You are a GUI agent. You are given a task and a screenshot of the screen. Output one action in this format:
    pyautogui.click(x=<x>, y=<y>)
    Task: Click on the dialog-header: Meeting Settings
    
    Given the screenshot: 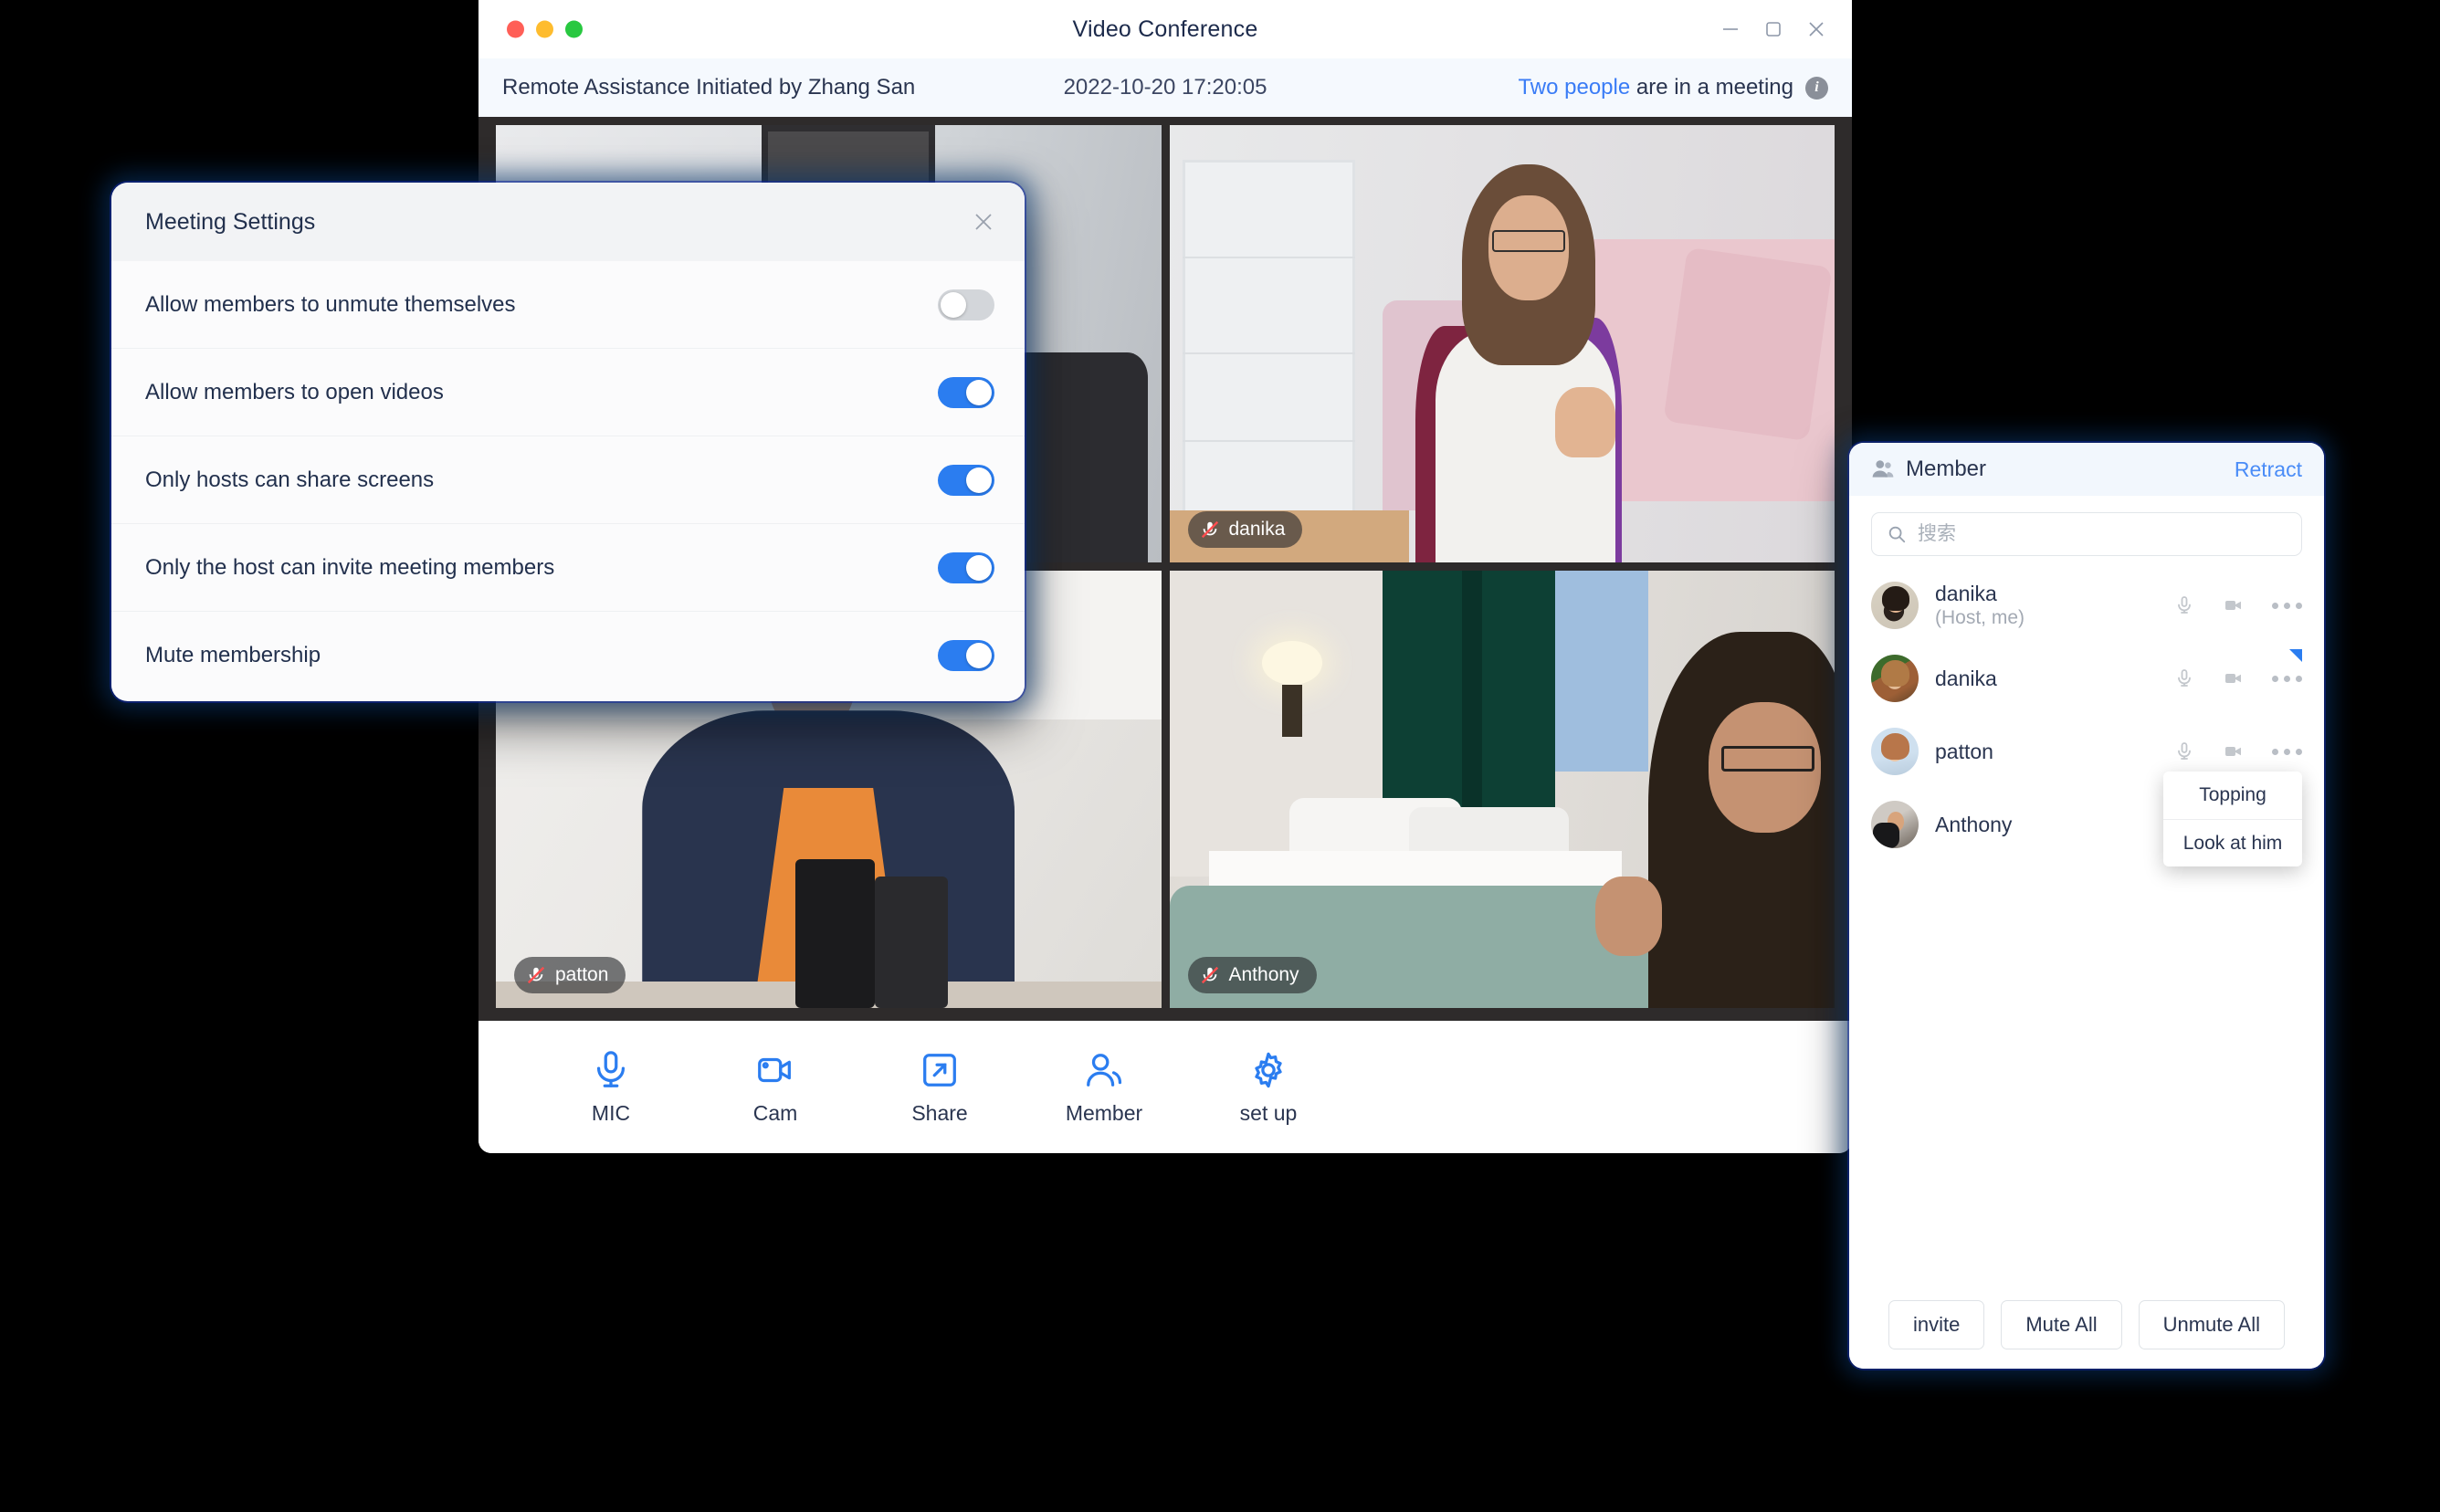 What is the action you would take?
    pyautogui.click(x=568, y=222)
    